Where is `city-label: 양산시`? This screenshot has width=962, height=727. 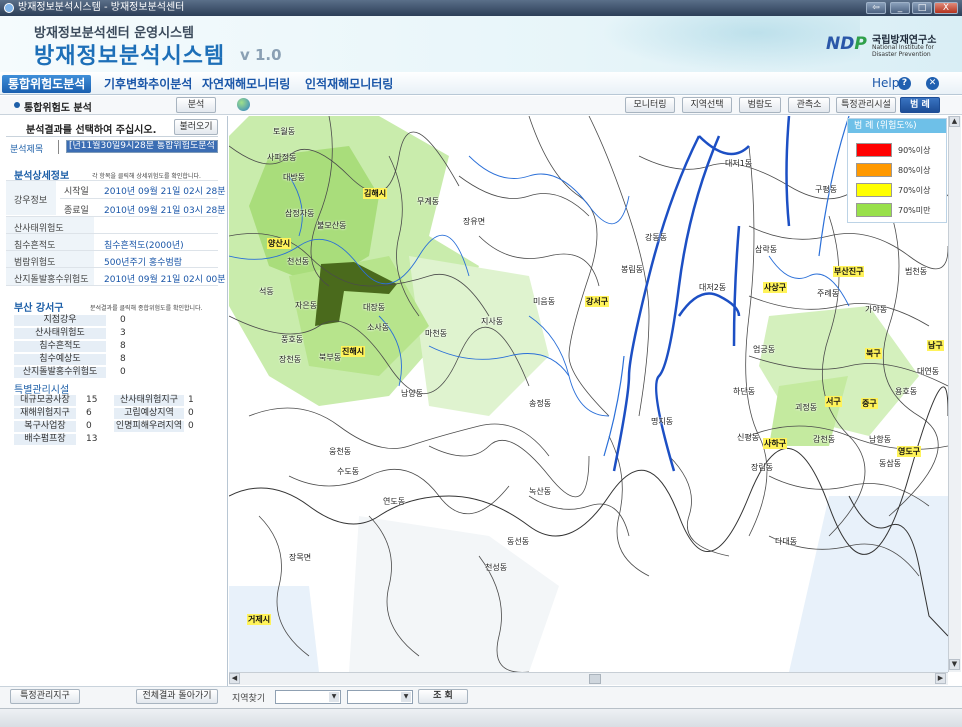
city-label: 양산시 is located at coordinates (279, 243).